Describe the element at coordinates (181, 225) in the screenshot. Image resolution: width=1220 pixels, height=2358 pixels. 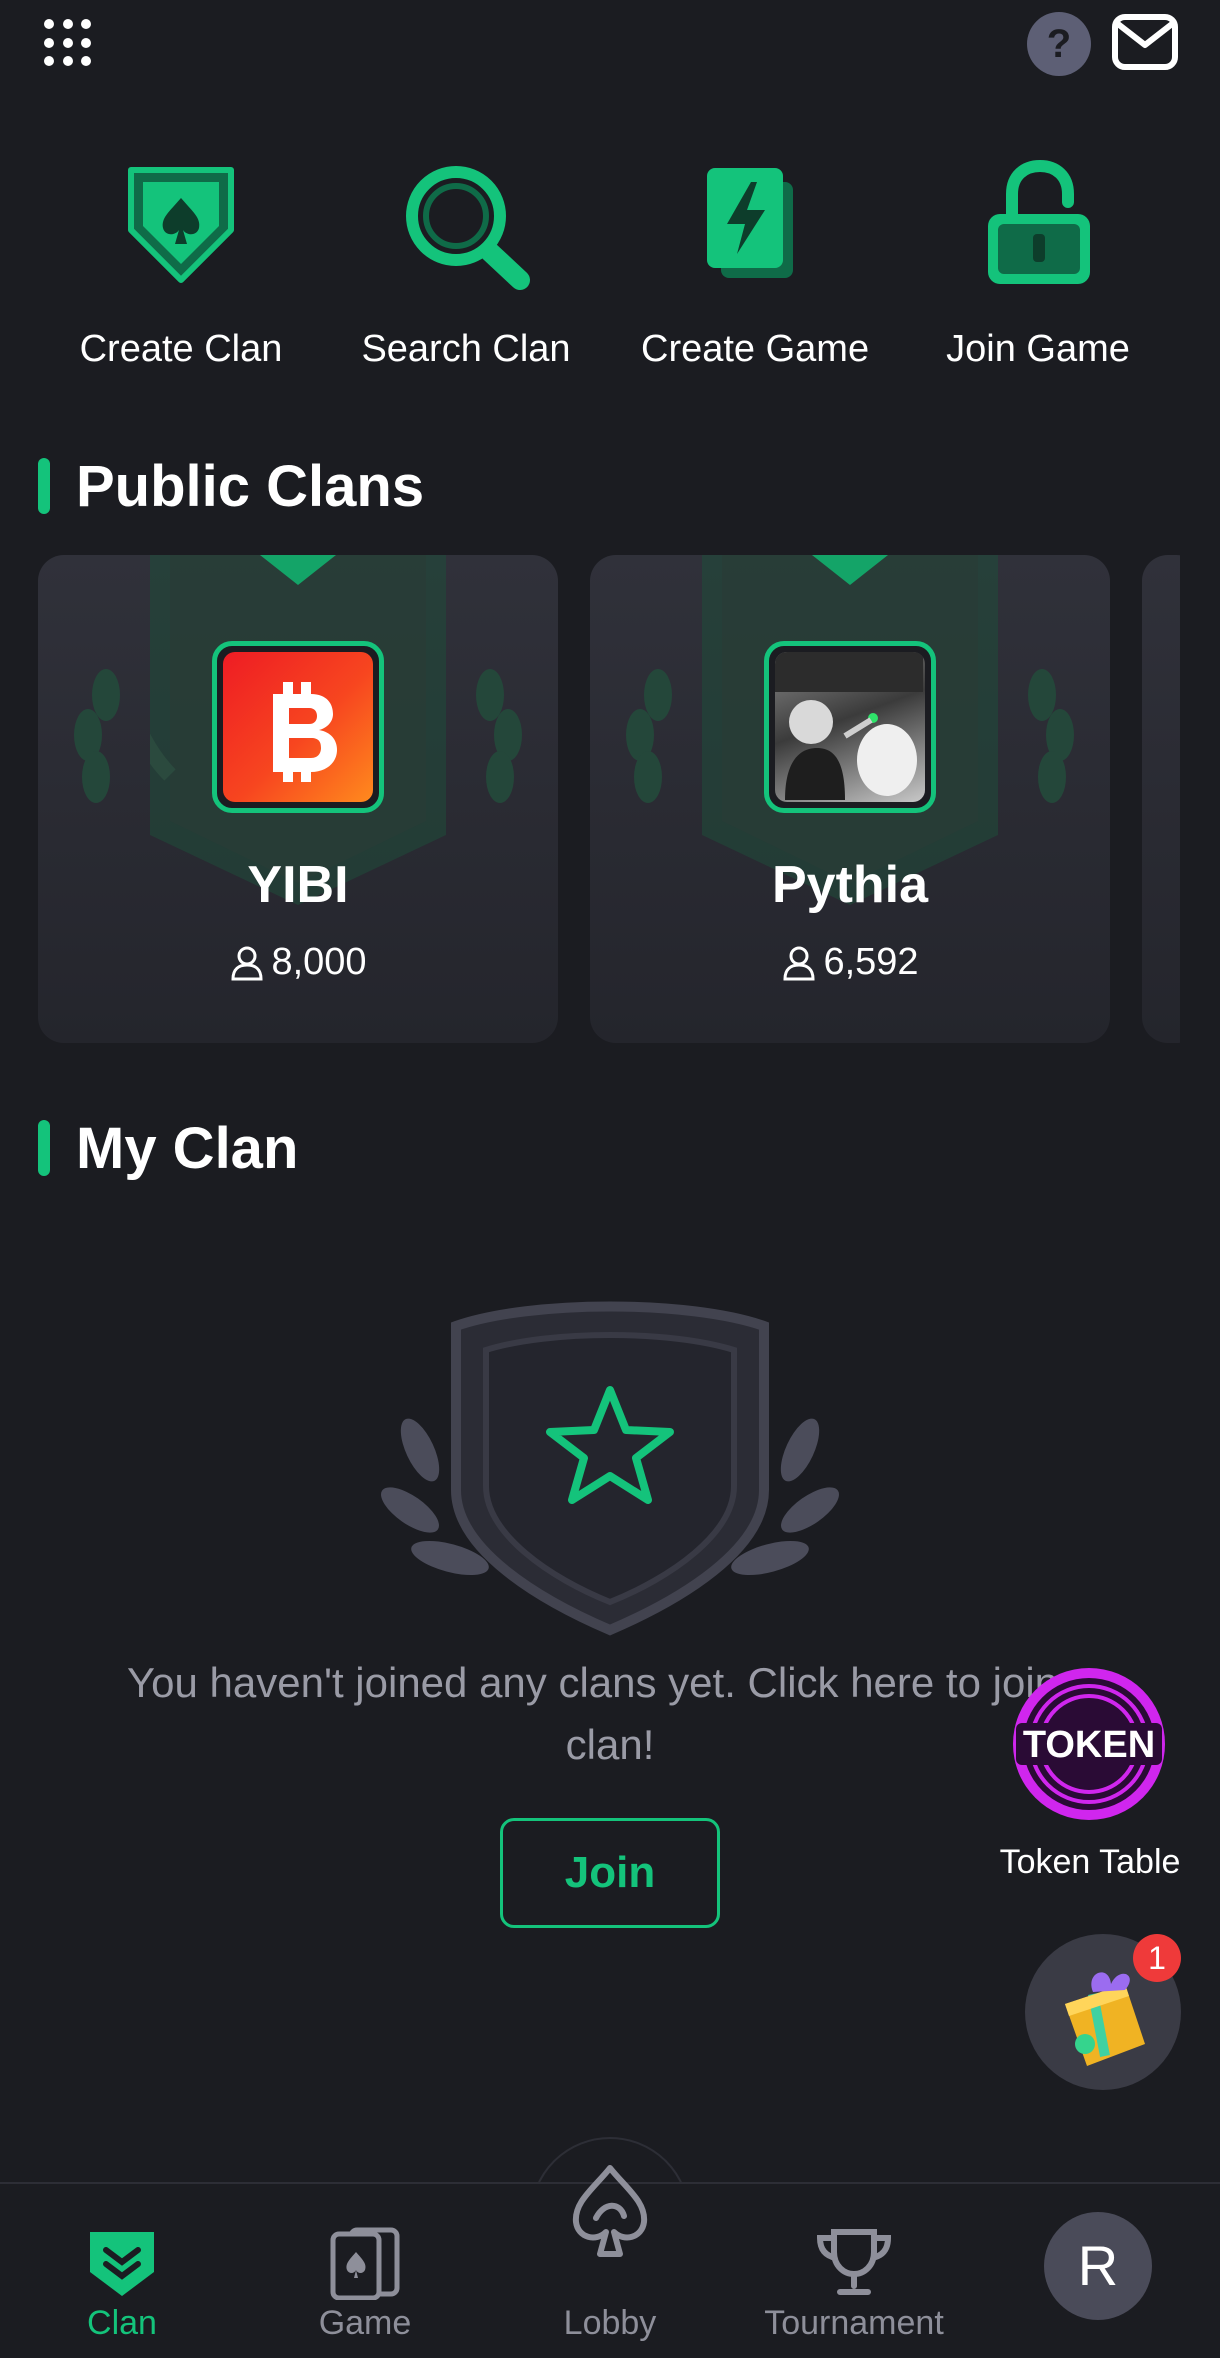
I see `spade-shield-icon` at that location.